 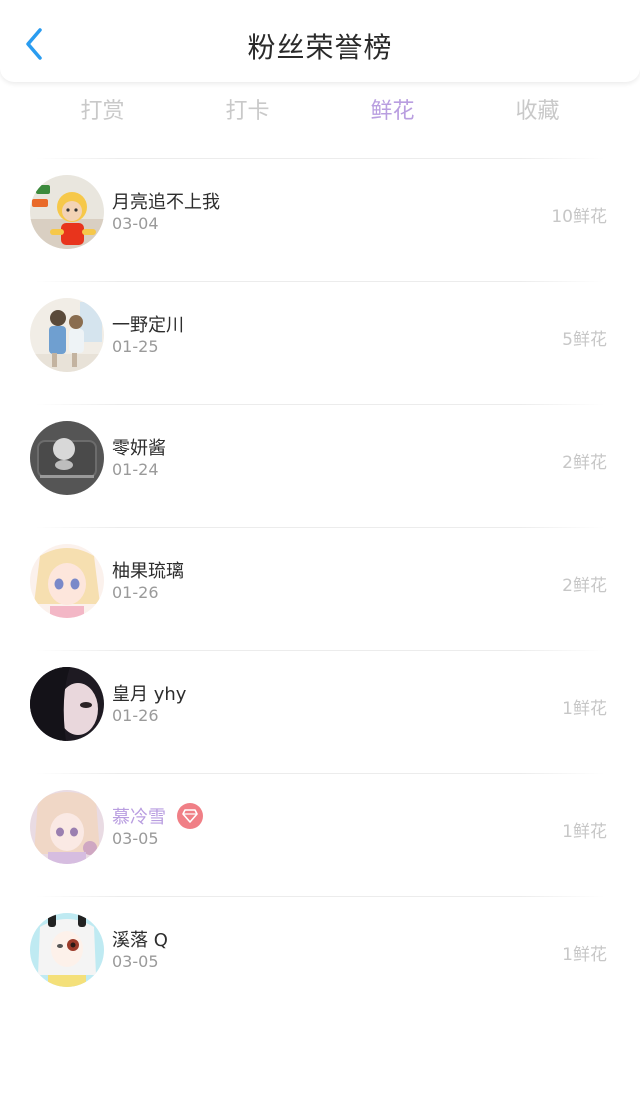 What do you see at coordinates (392, 112) in the screenshot?
I see `tab-flowers: 鲜花` at bounding box center [392, 112].